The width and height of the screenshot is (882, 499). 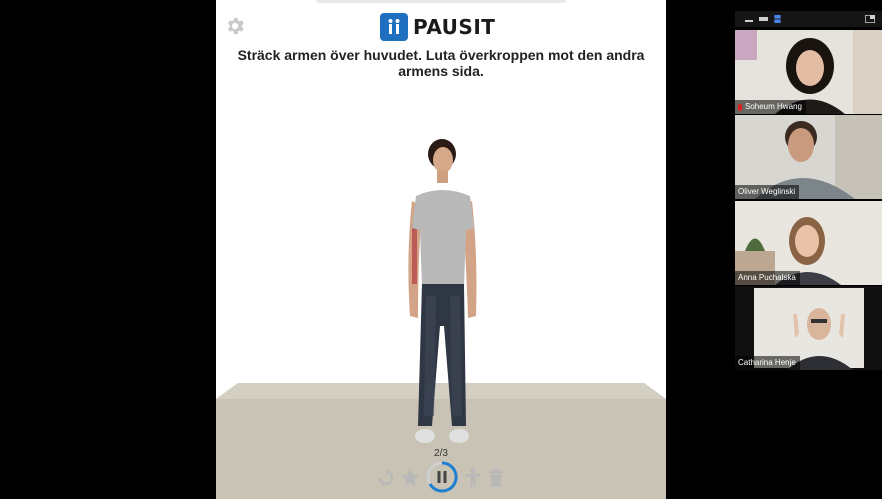 What do you see at coordinates (740, 107) in the screenshot?
I see `mic-muted-icon` at bounding box center [740, 107].